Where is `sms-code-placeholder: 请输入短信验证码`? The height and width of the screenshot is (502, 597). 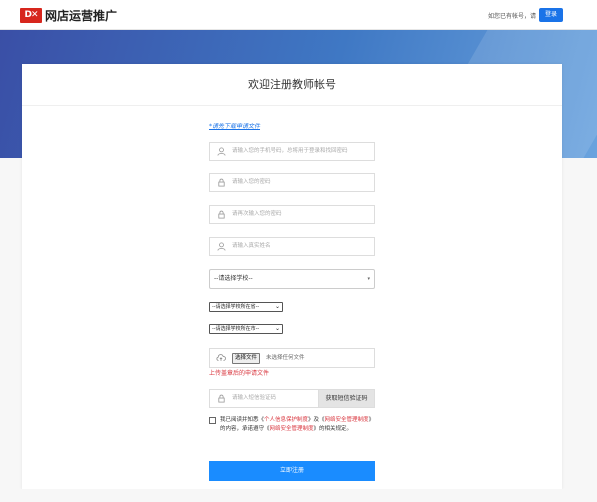 sms-code-placeholder: 请输入短信验证码 is located at coordinates (254, 398).